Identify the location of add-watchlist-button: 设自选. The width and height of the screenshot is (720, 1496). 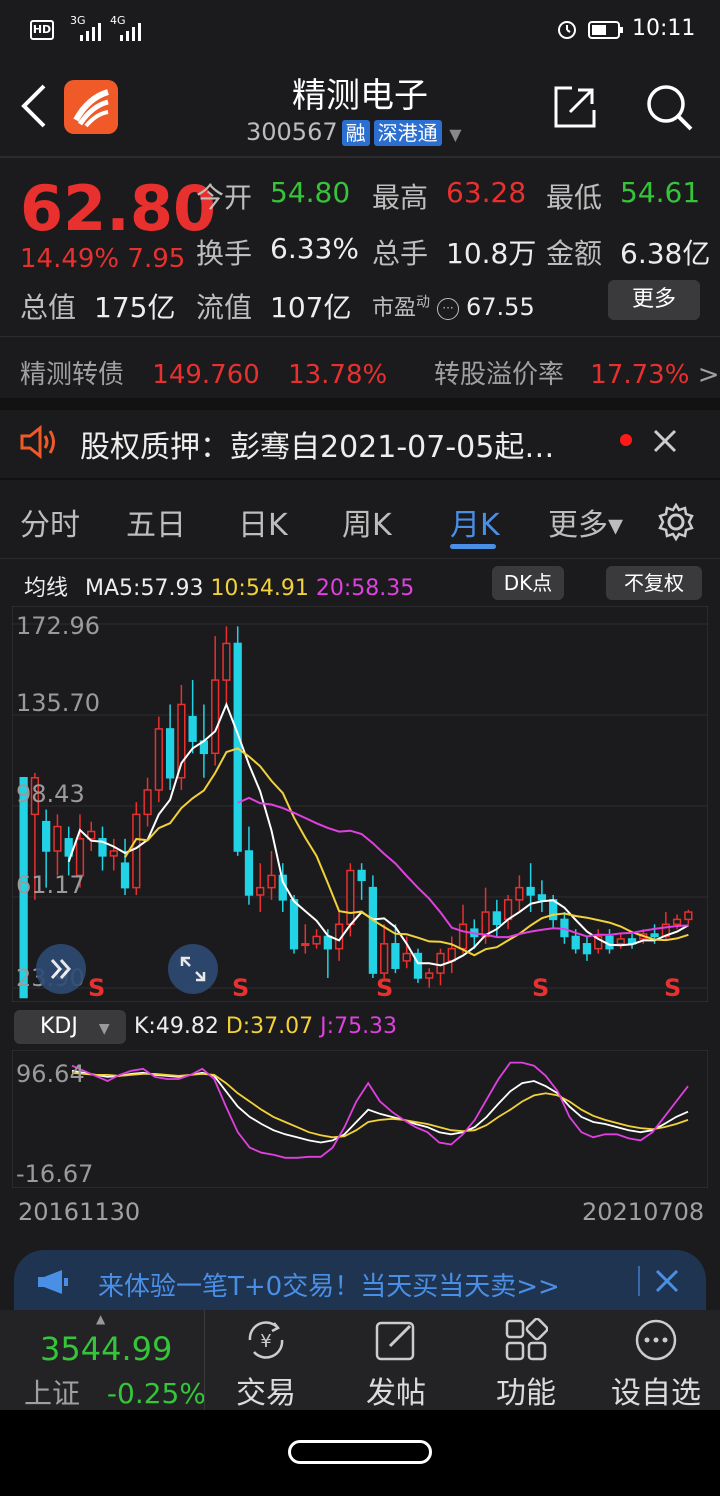
(656, 1362).